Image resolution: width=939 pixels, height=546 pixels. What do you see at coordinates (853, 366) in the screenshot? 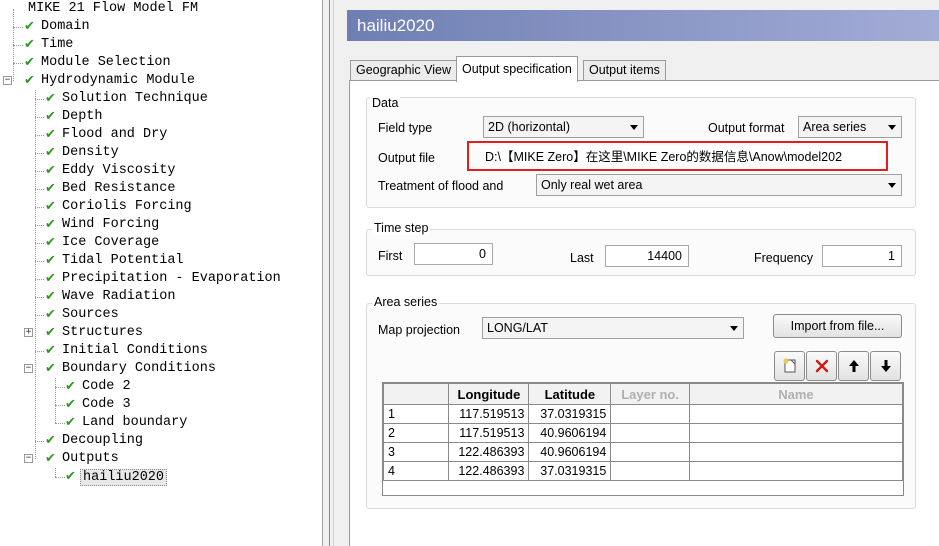
I see `move-up-button` at bounding box center [853, 366].